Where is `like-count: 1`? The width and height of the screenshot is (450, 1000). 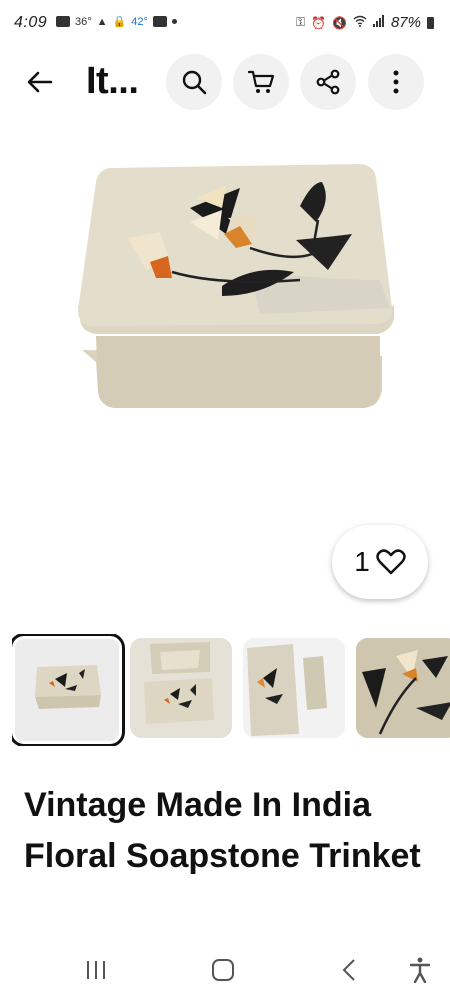 like-count: 1 is located at coordinates (362, 561).